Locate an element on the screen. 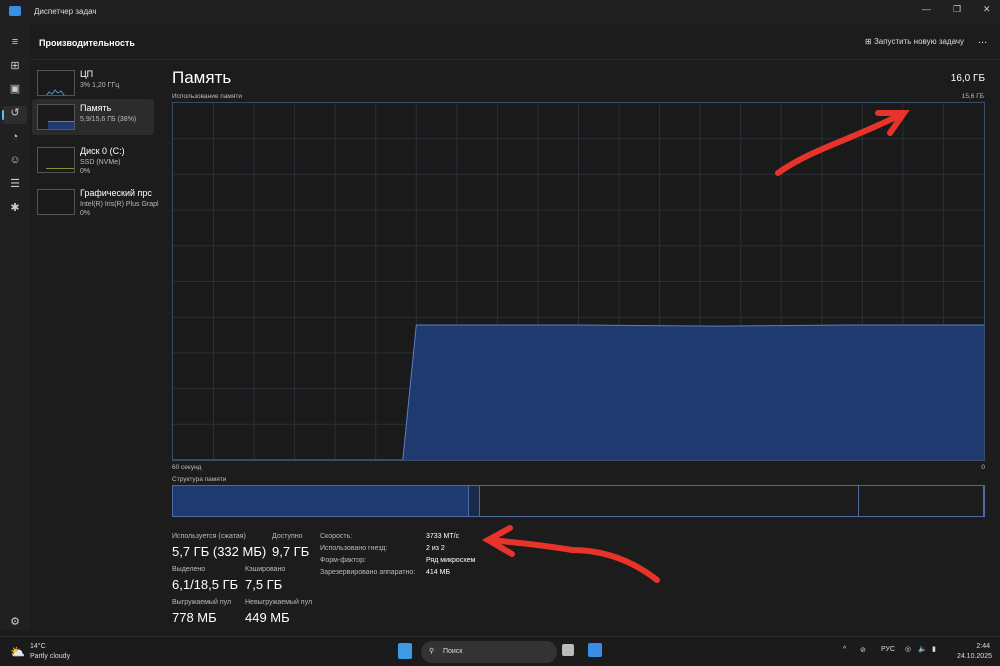  users-icon: ☺ is located at coordinates (15, 160).